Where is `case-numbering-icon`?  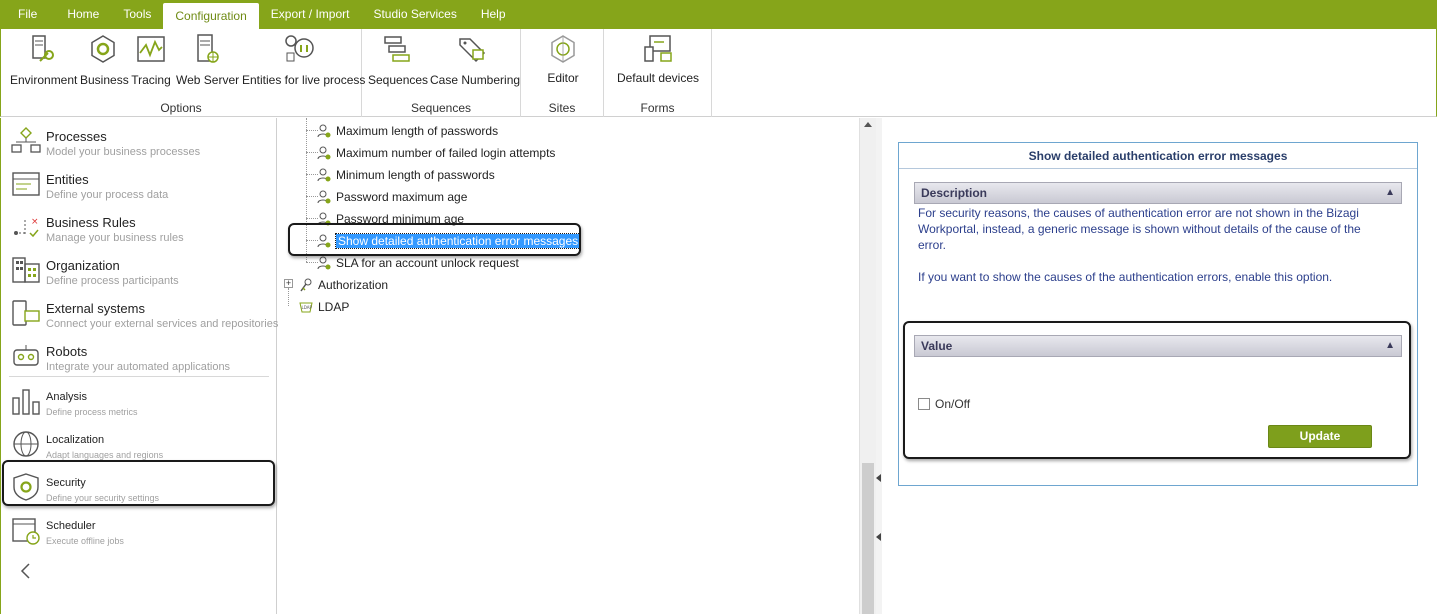 case-numbering-icon is located at coordinates (472, 50).